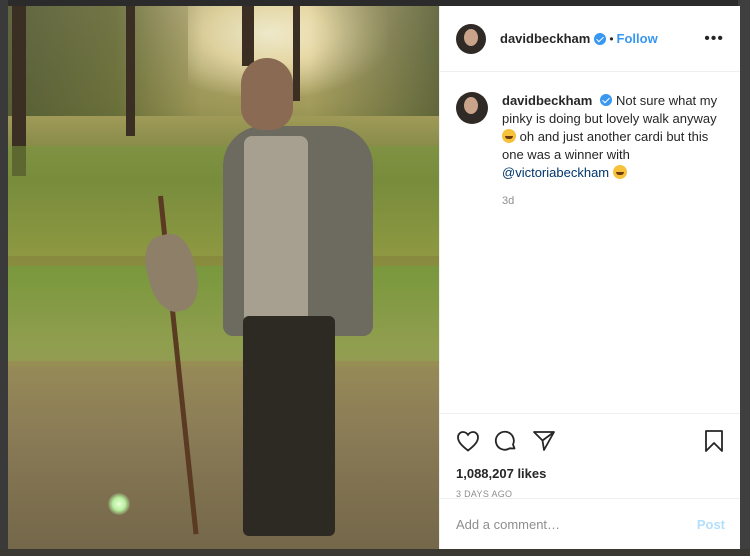  Describe the element at coordinates (637, 38) in the screenshot. I see `follow-button: Follow` at that location.